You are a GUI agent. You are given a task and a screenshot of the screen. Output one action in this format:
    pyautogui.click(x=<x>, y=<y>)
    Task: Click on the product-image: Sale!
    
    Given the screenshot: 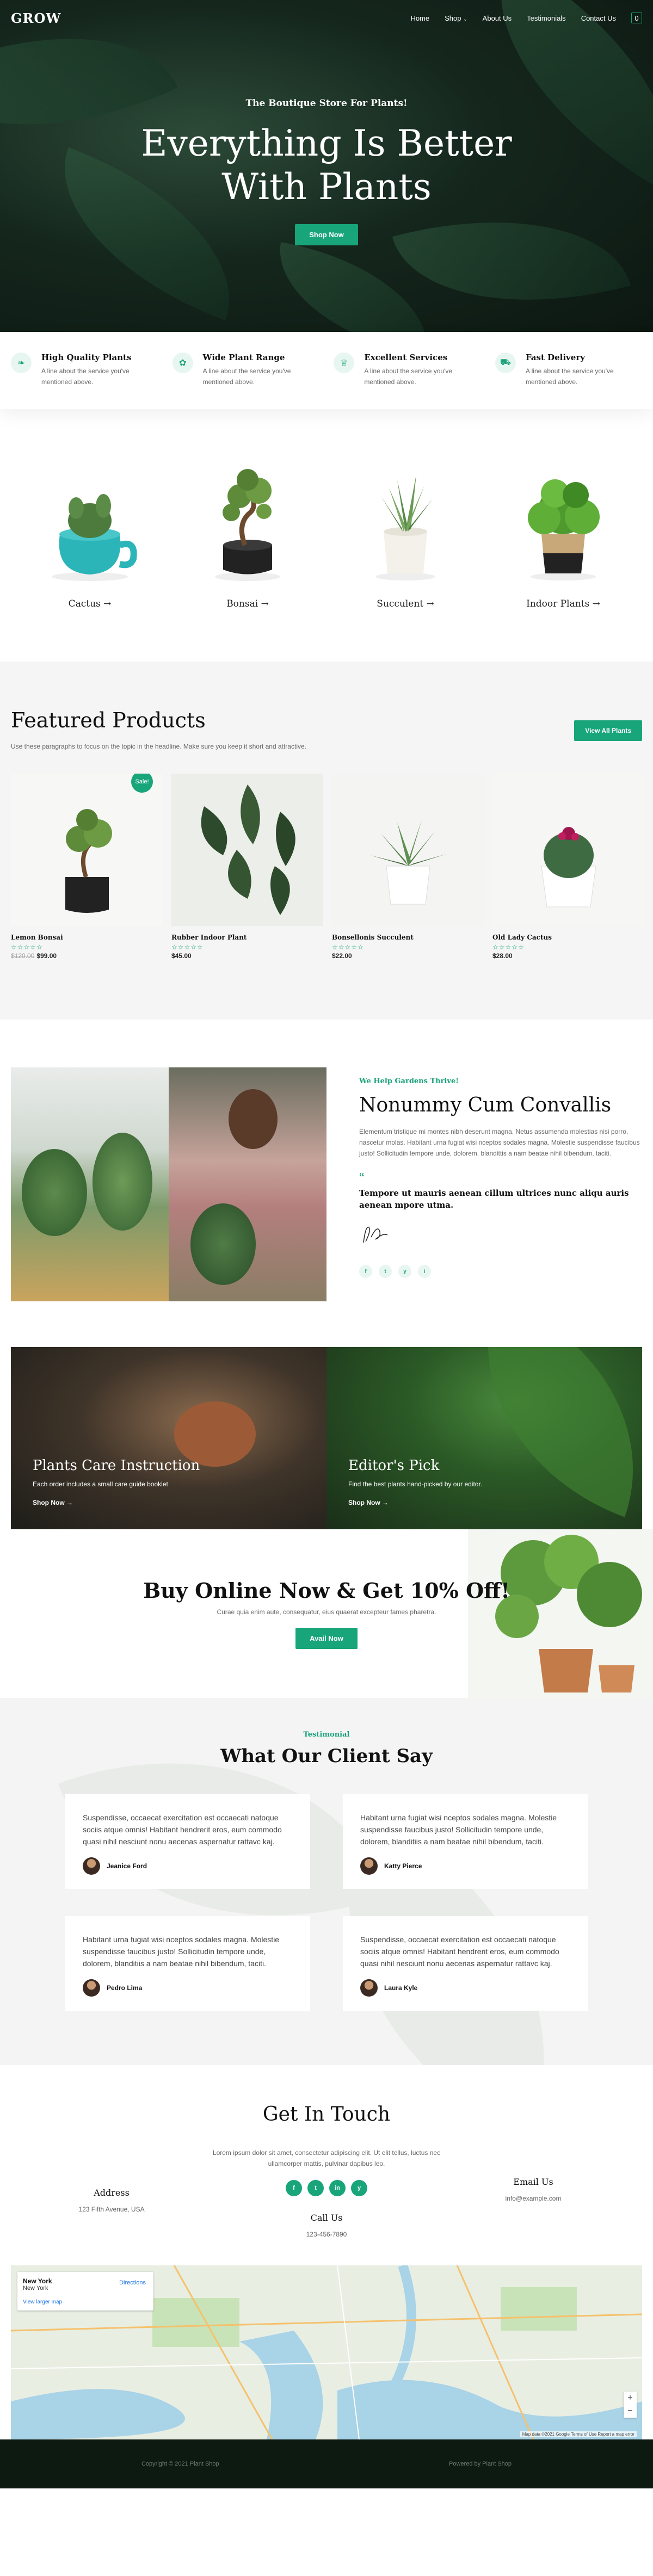 What is the action you would take?
    pyautogui.click(x=87, y=850)
    